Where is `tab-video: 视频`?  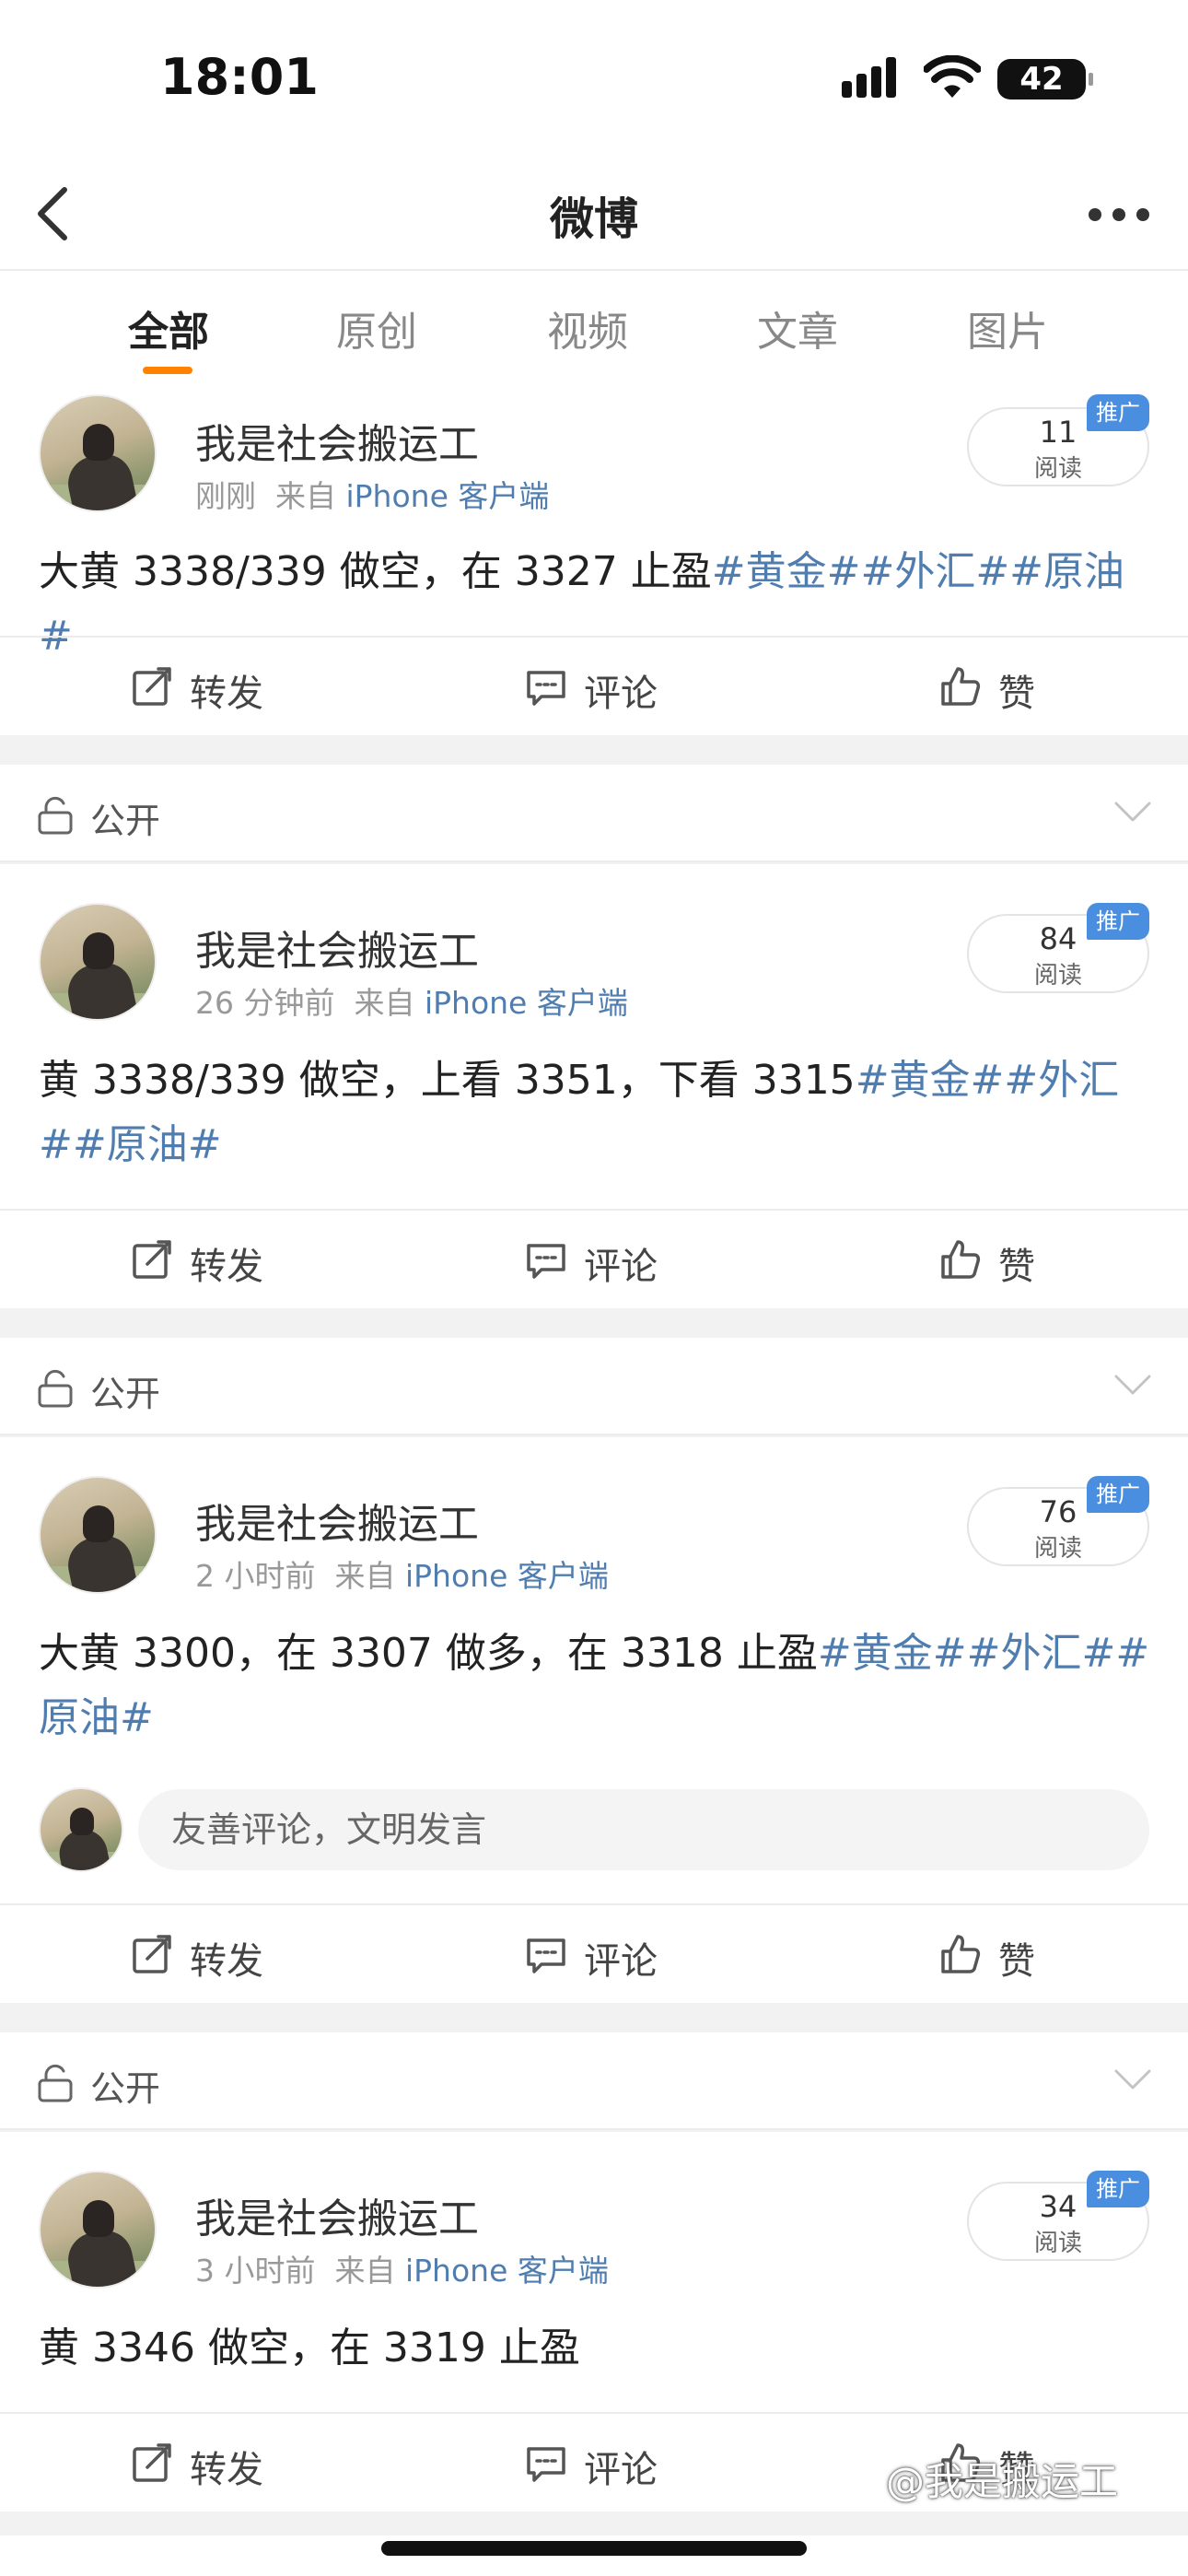 tab-video: 视频 is located at coordinates (587, 328).